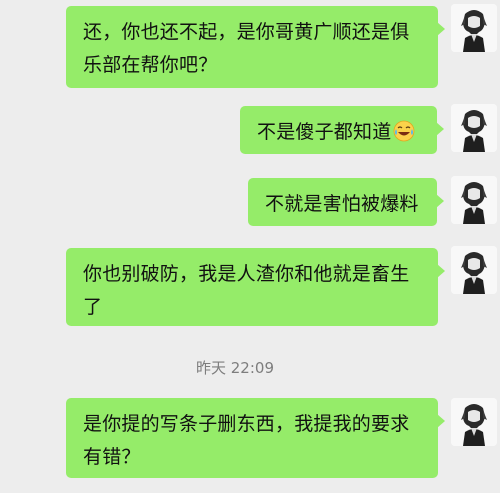 The width and height of the screenshot is (500, 493). What do you see at coordinates (255, 438) in the screenshot?
I see `message-bubble: 是你提的写条子删东西，我提我的要求 有错？` at bounding box center [255, 438].